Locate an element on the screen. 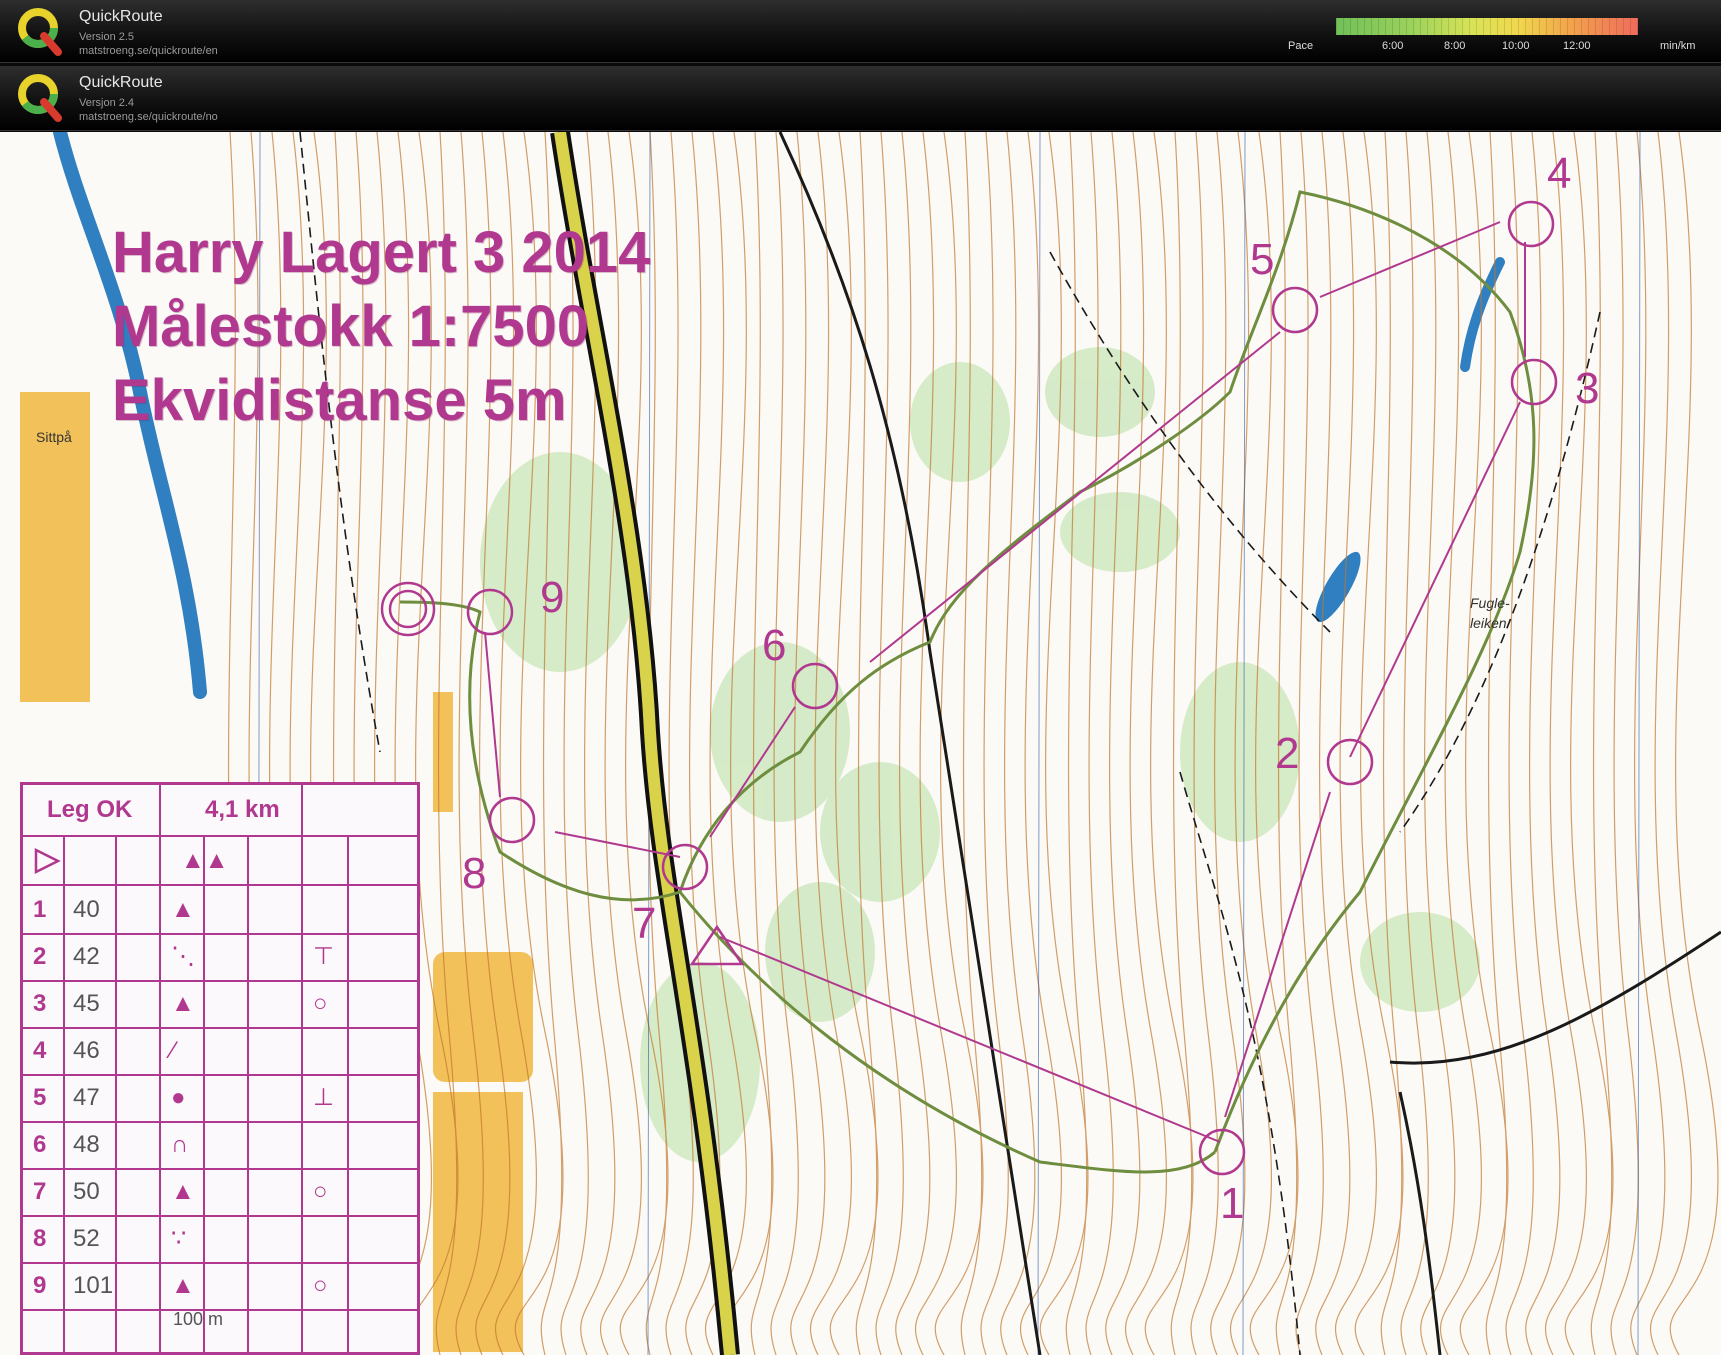 The width and height of the screenshot is (1721, 1355). control-sequence: 9 is located at coordinates (40, 1285).